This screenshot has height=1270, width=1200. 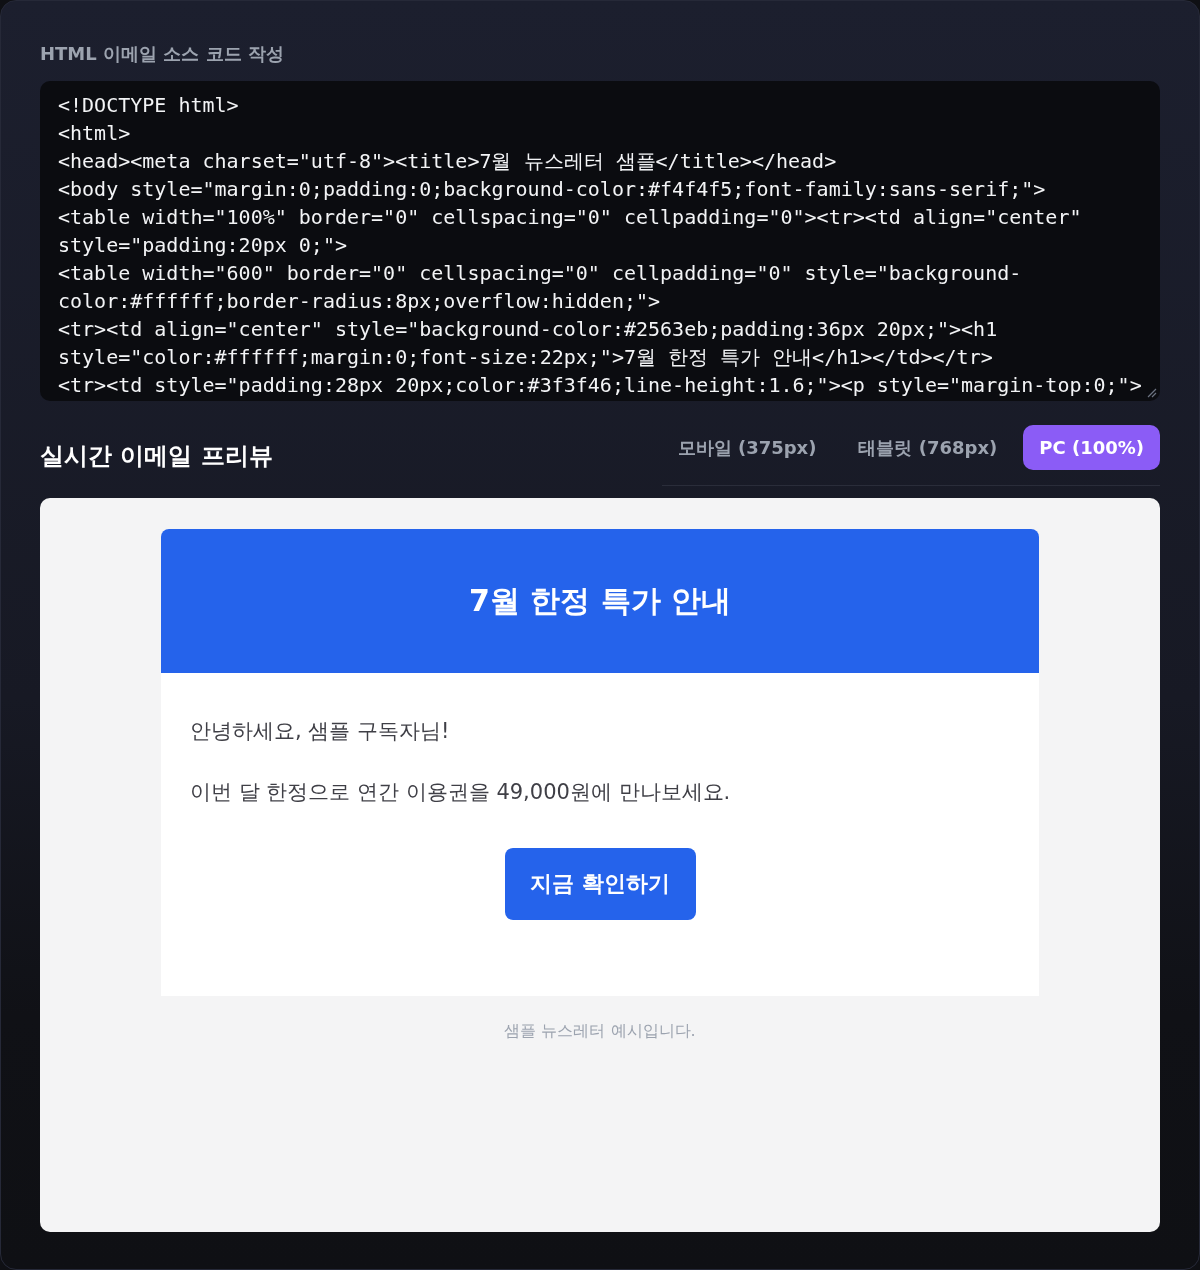 What do you see at coordinates (447, 161) in the screenshot?
I see `code-line: <head><meta charset="utf-8"><title>7월 뉴스레터 샘플</title></head>` at bounding box center [447, 161].